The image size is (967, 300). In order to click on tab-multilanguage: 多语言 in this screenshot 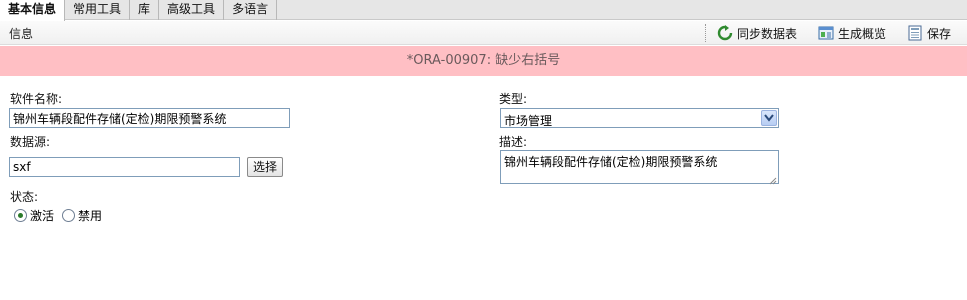, I will do `click(251, 10)`.